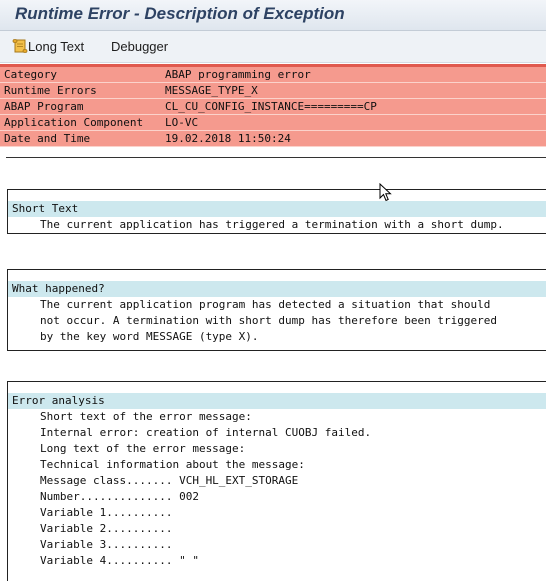 The image size is (546, 583). What do you see at coordinates (182, 122) in the screenshot?
I see `info-value: LO-VC` at bounding box center [182, 122].